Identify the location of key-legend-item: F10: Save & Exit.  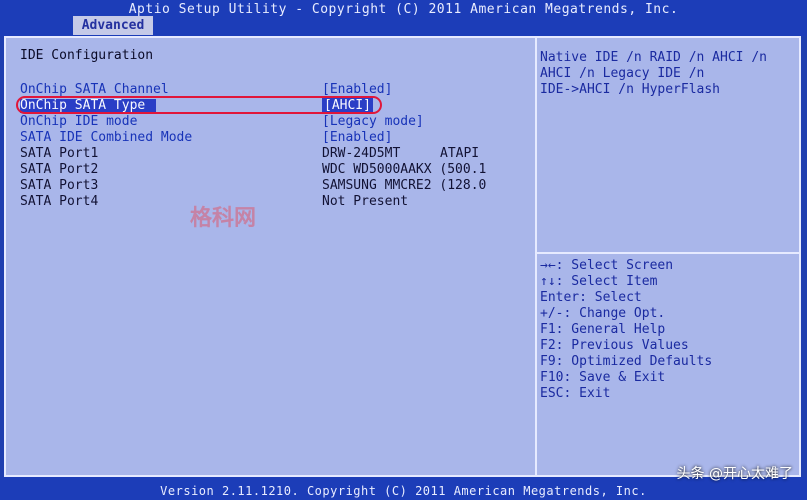
(603, 377).